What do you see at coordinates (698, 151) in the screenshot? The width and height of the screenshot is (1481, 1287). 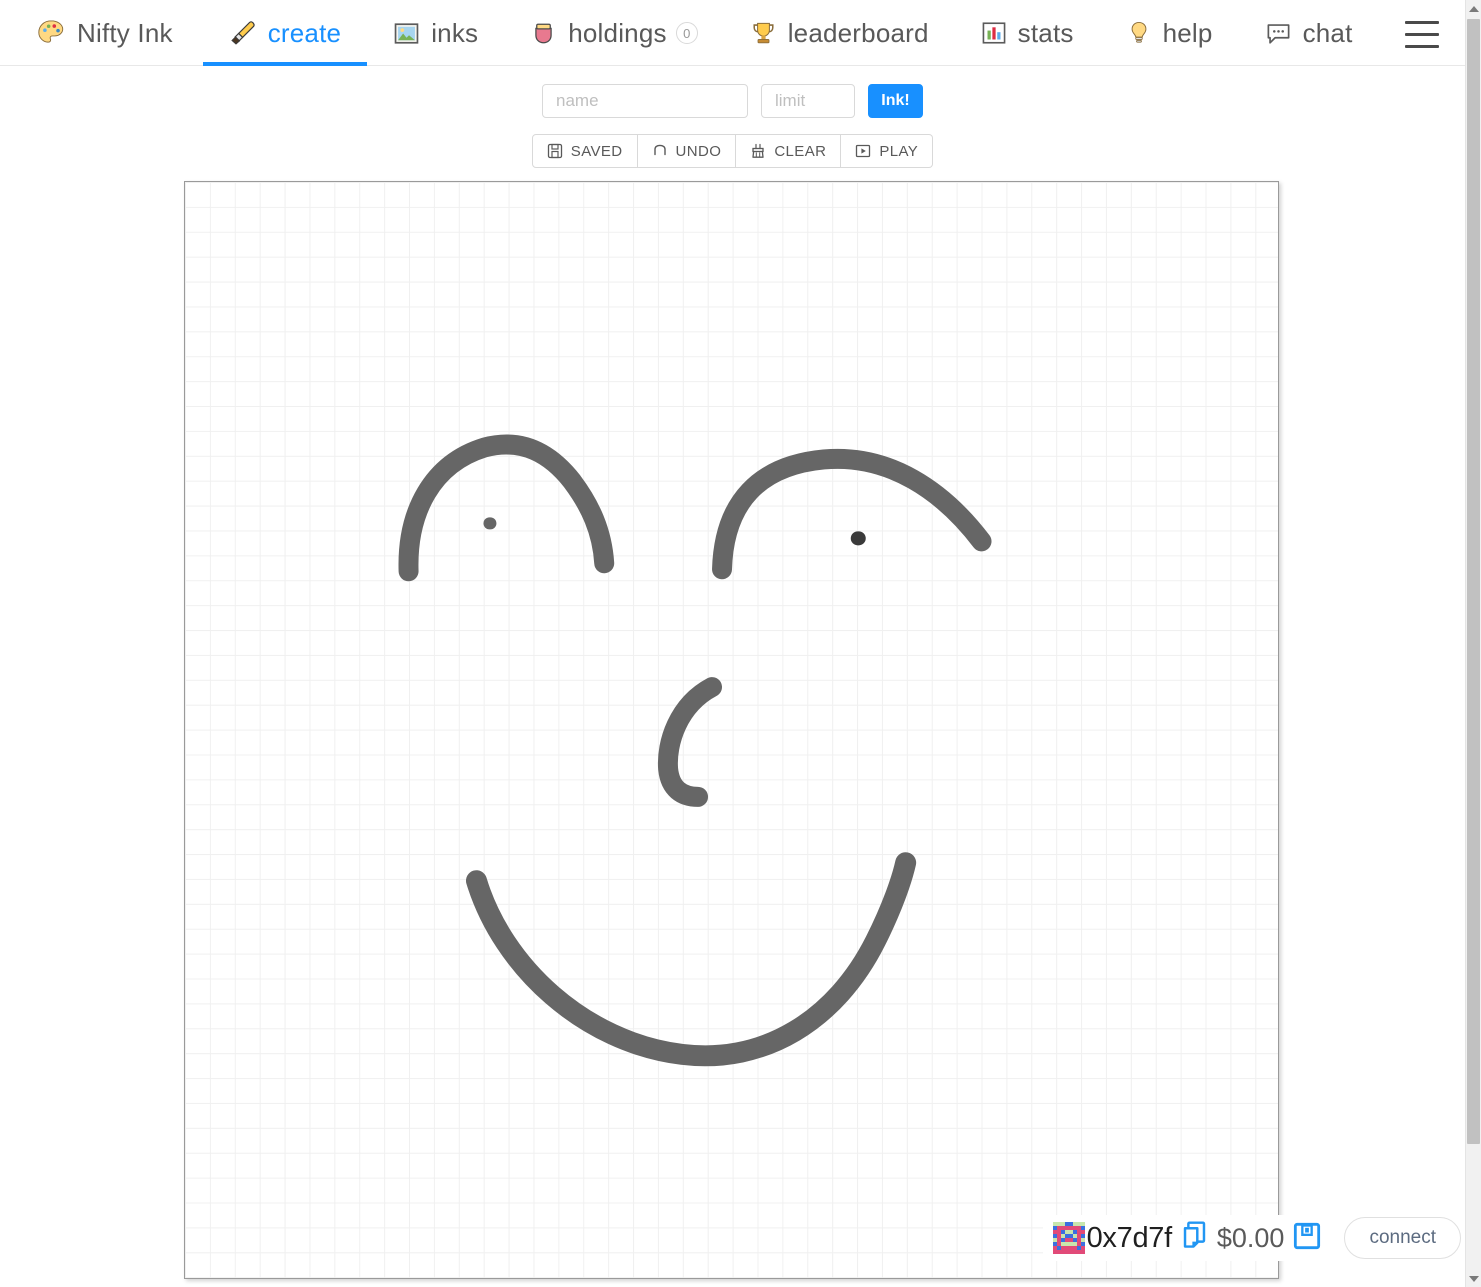 I see `undo-button-label: UNDO` at bounding box center [698, 151].